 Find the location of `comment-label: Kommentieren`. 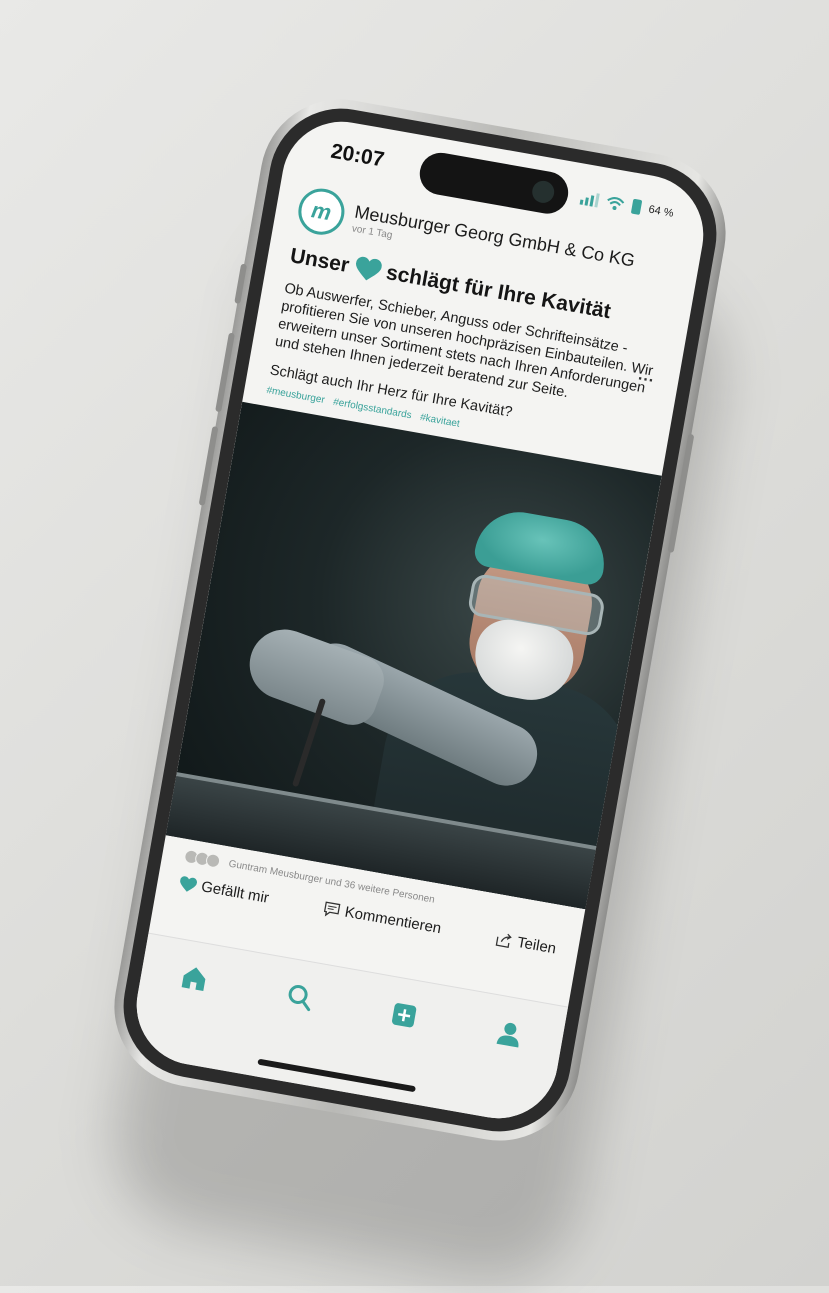

comment-label: Kommentieren is located at coordinates (393, 920).